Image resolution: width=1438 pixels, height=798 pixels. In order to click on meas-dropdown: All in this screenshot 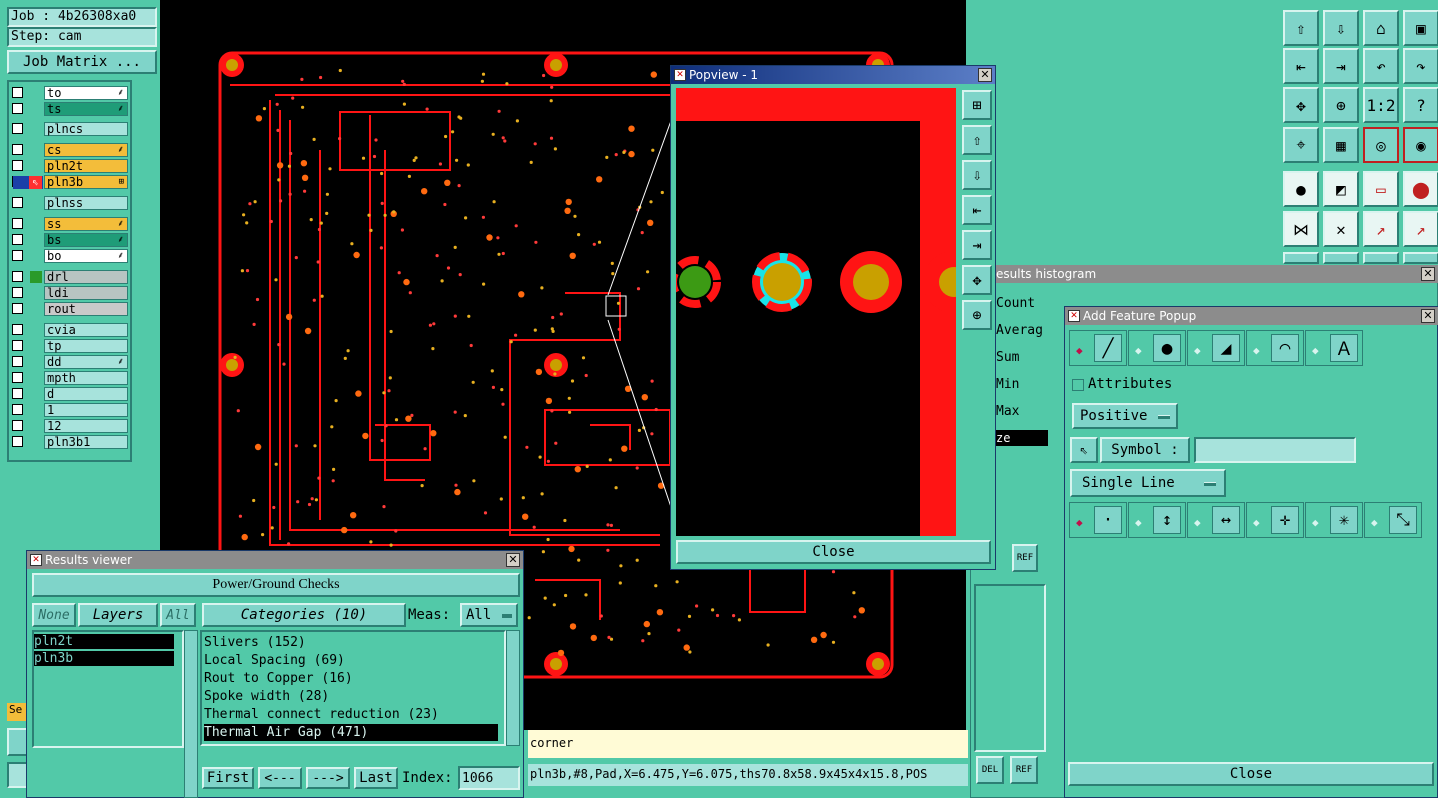, I will do `click(489, 615)`.